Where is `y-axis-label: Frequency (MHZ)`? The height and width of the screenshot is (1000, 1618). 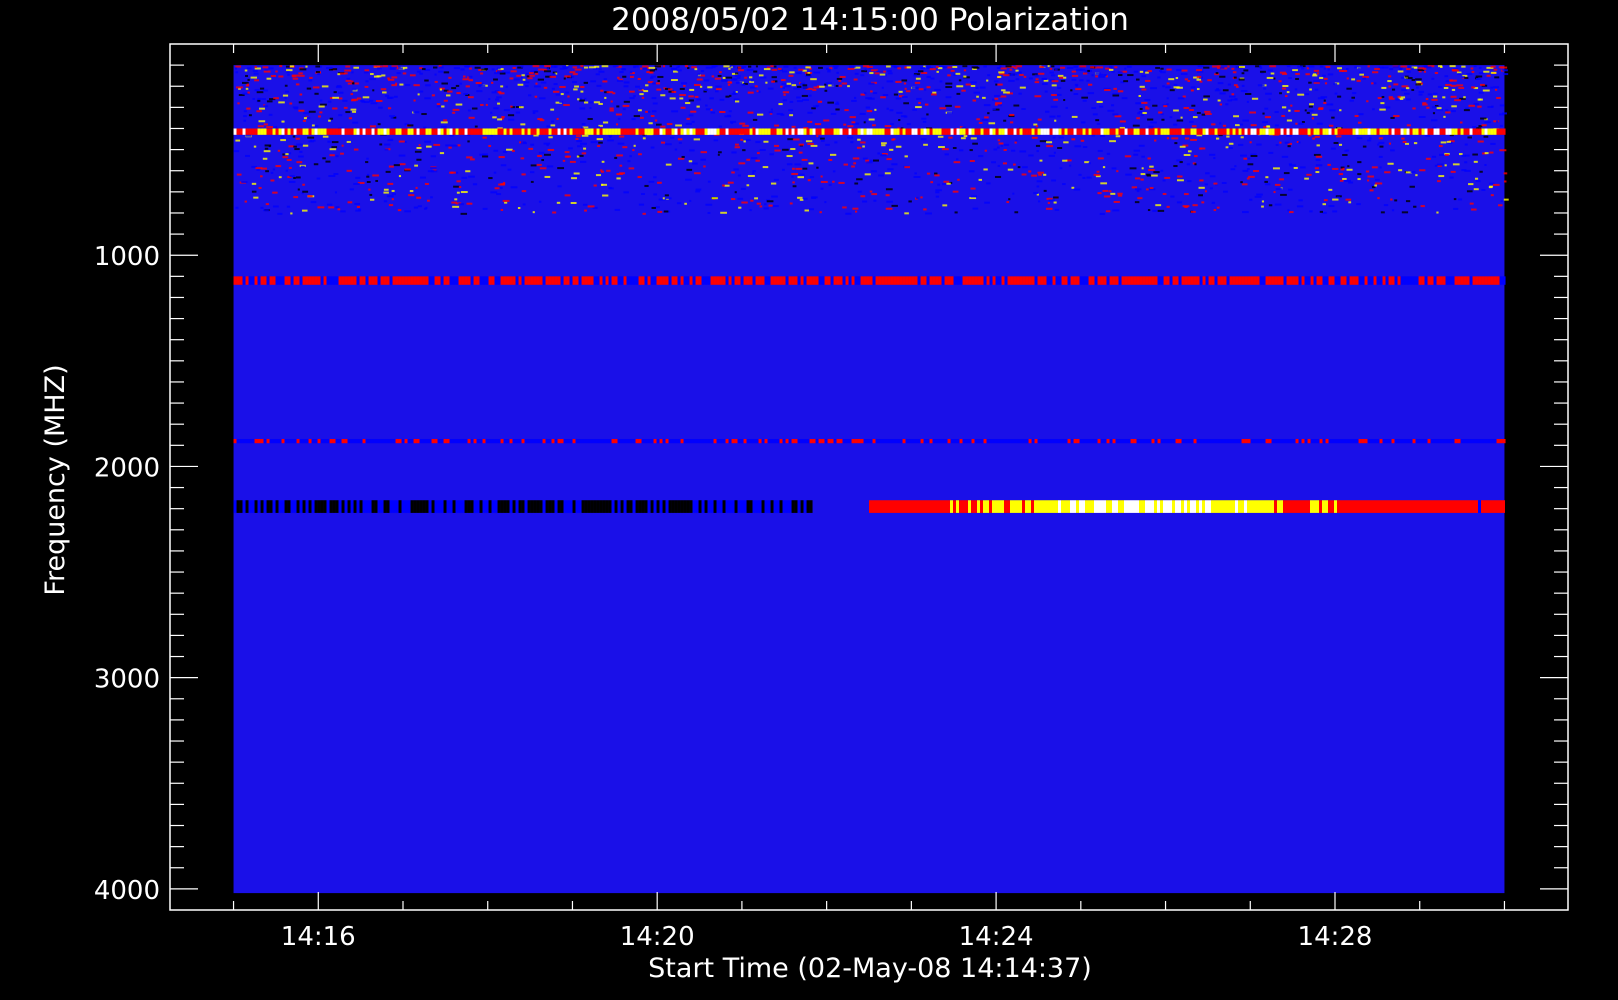 y-axis-label: Frequency (MHZ) is located at coordinates (55, 479).